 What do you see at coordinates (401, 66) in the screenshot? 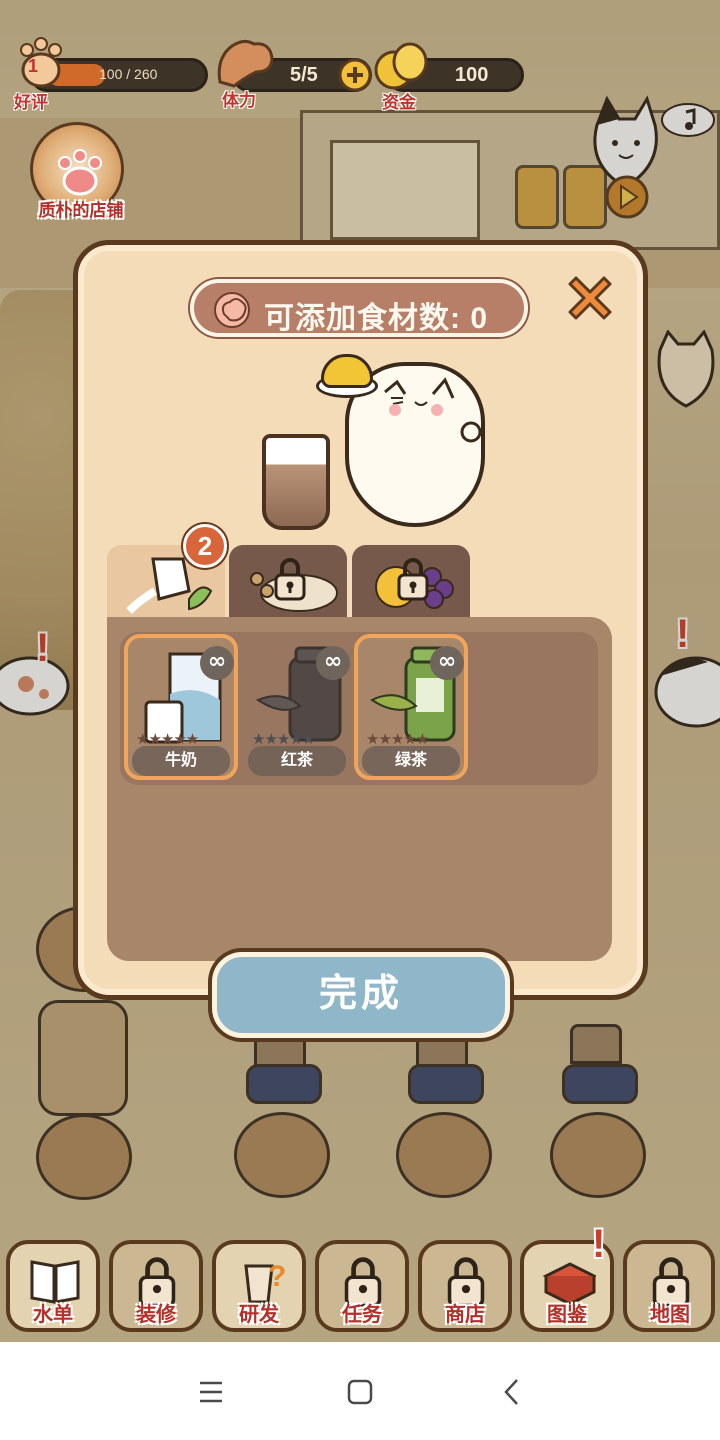
I see `gold-coins-icon` at bounding box center [401, 66].